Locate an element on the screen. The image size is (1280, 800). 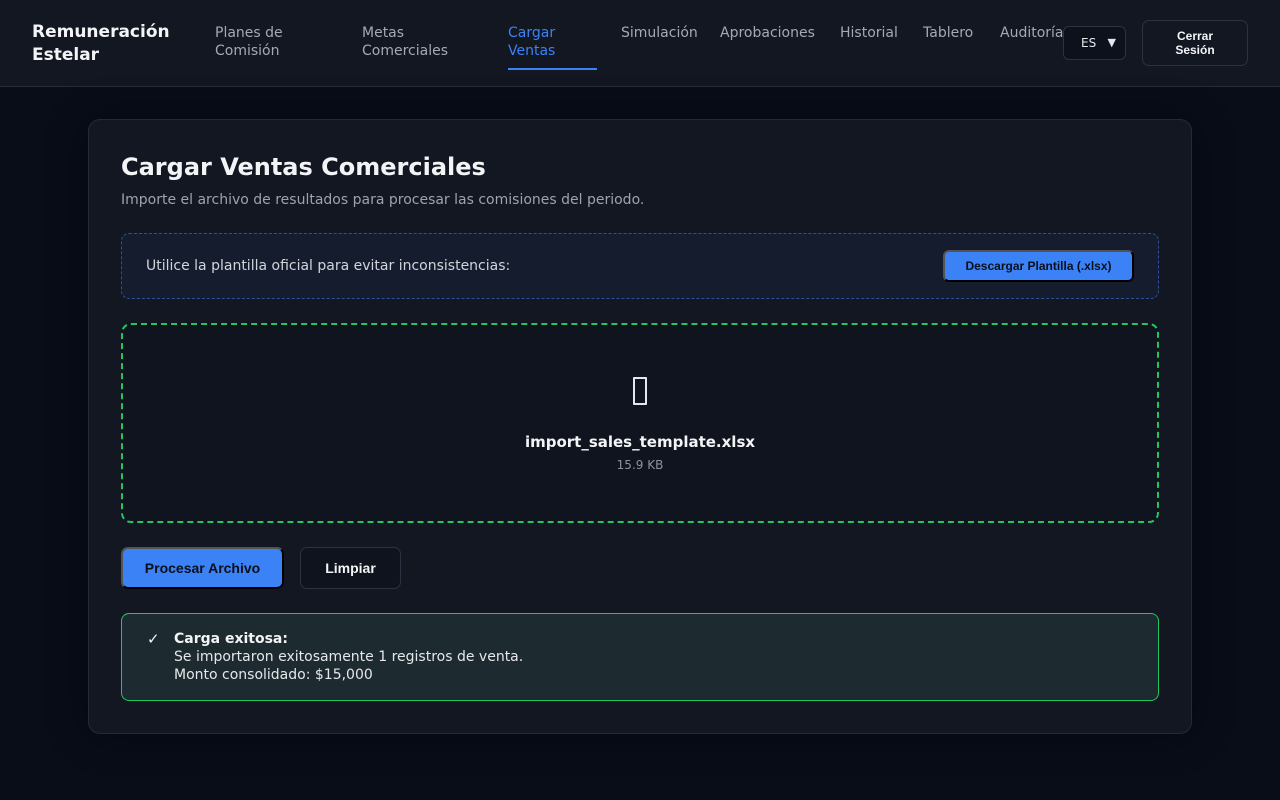
alert-amount: Monto consolidado: $15,000 is located at coordinates (273, 675).